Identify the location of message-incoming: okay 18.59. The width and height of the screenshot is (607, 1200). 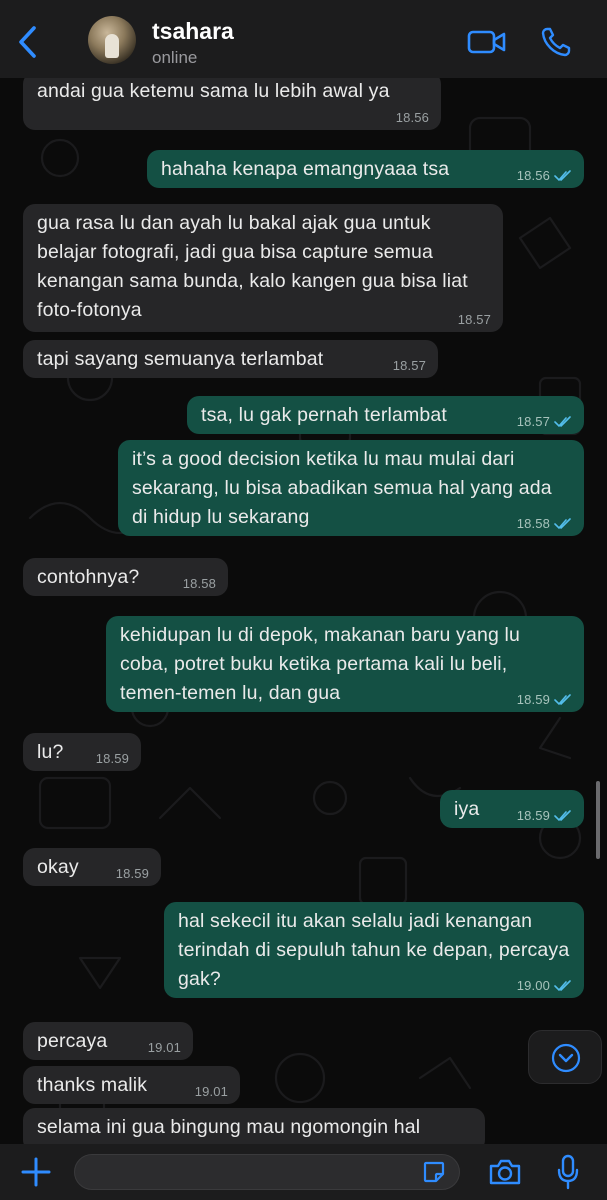
(92, 867).